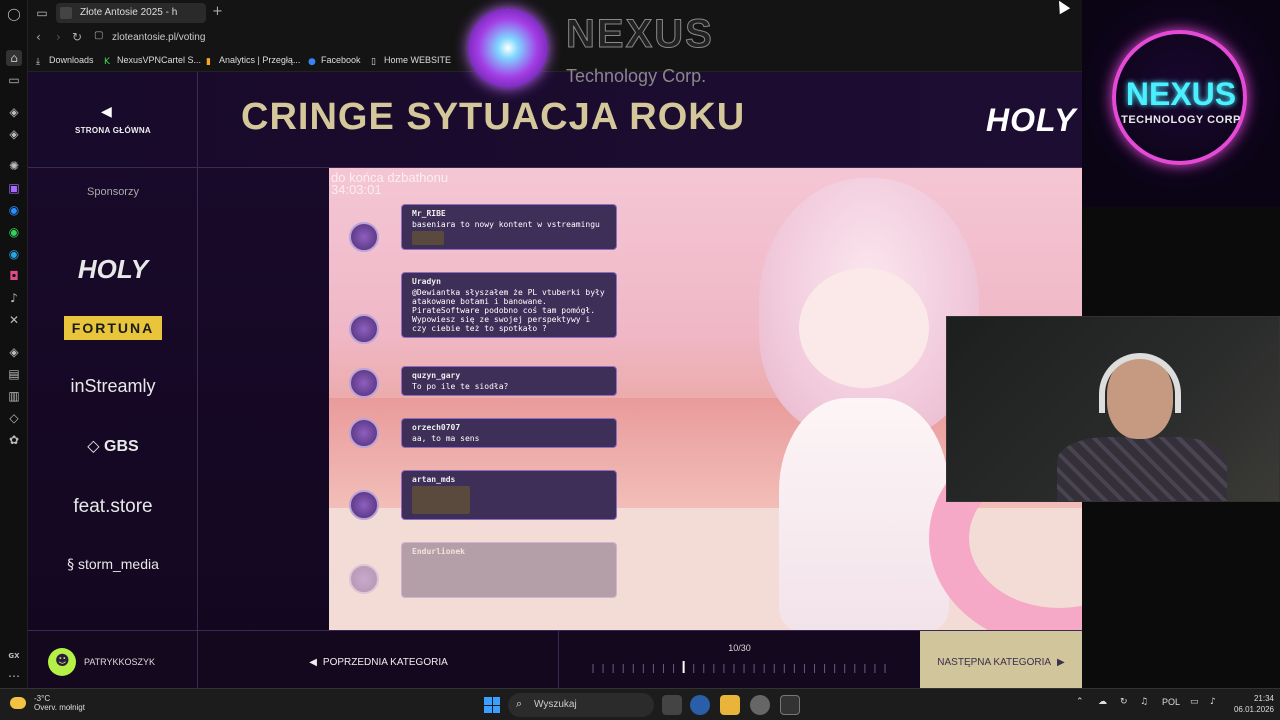 The image size is (1280, 720). I want to click on nexus-box-subtitle: TECHNOLOGY CORP, so click(1181, 120).